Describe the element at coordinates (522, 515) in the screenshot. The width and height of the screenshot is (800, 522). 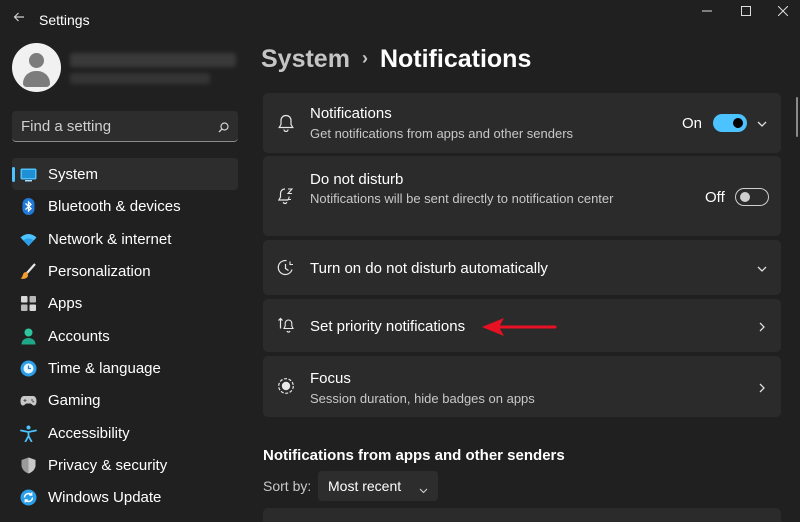
I see `app-list-item` at that location.